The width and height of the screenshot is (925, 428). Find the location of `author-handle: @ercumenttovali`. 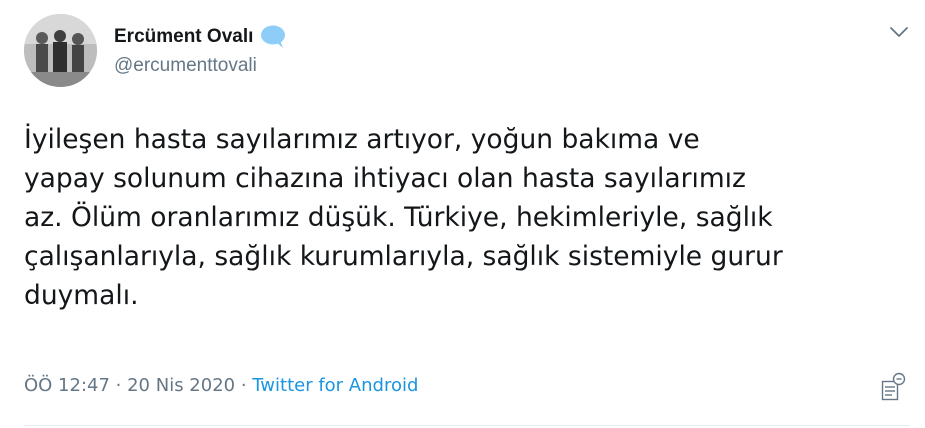

author-handle: @ercumenttovali is located at coordinates (185, 66).